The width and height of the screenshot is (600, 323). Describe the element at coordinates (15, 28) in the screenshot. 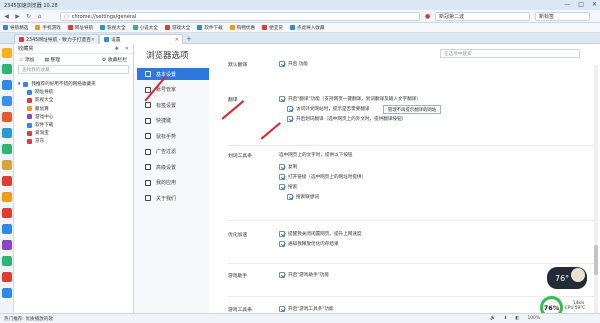

I see `bookmark-item: 导航精选` at that location.